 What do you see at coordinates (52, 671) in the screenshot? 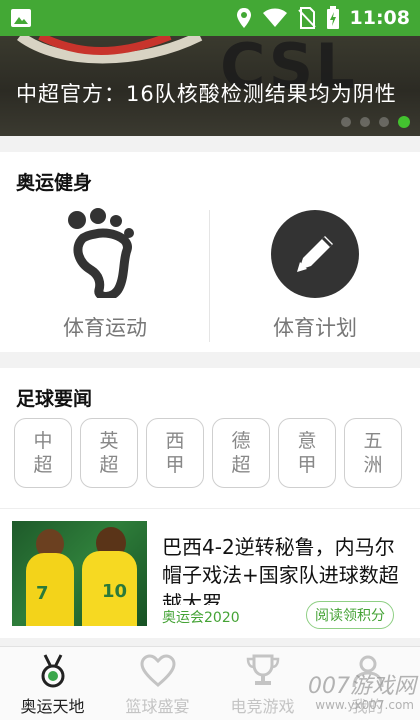
I see `medal-icon` at bounding box center [52, 671].